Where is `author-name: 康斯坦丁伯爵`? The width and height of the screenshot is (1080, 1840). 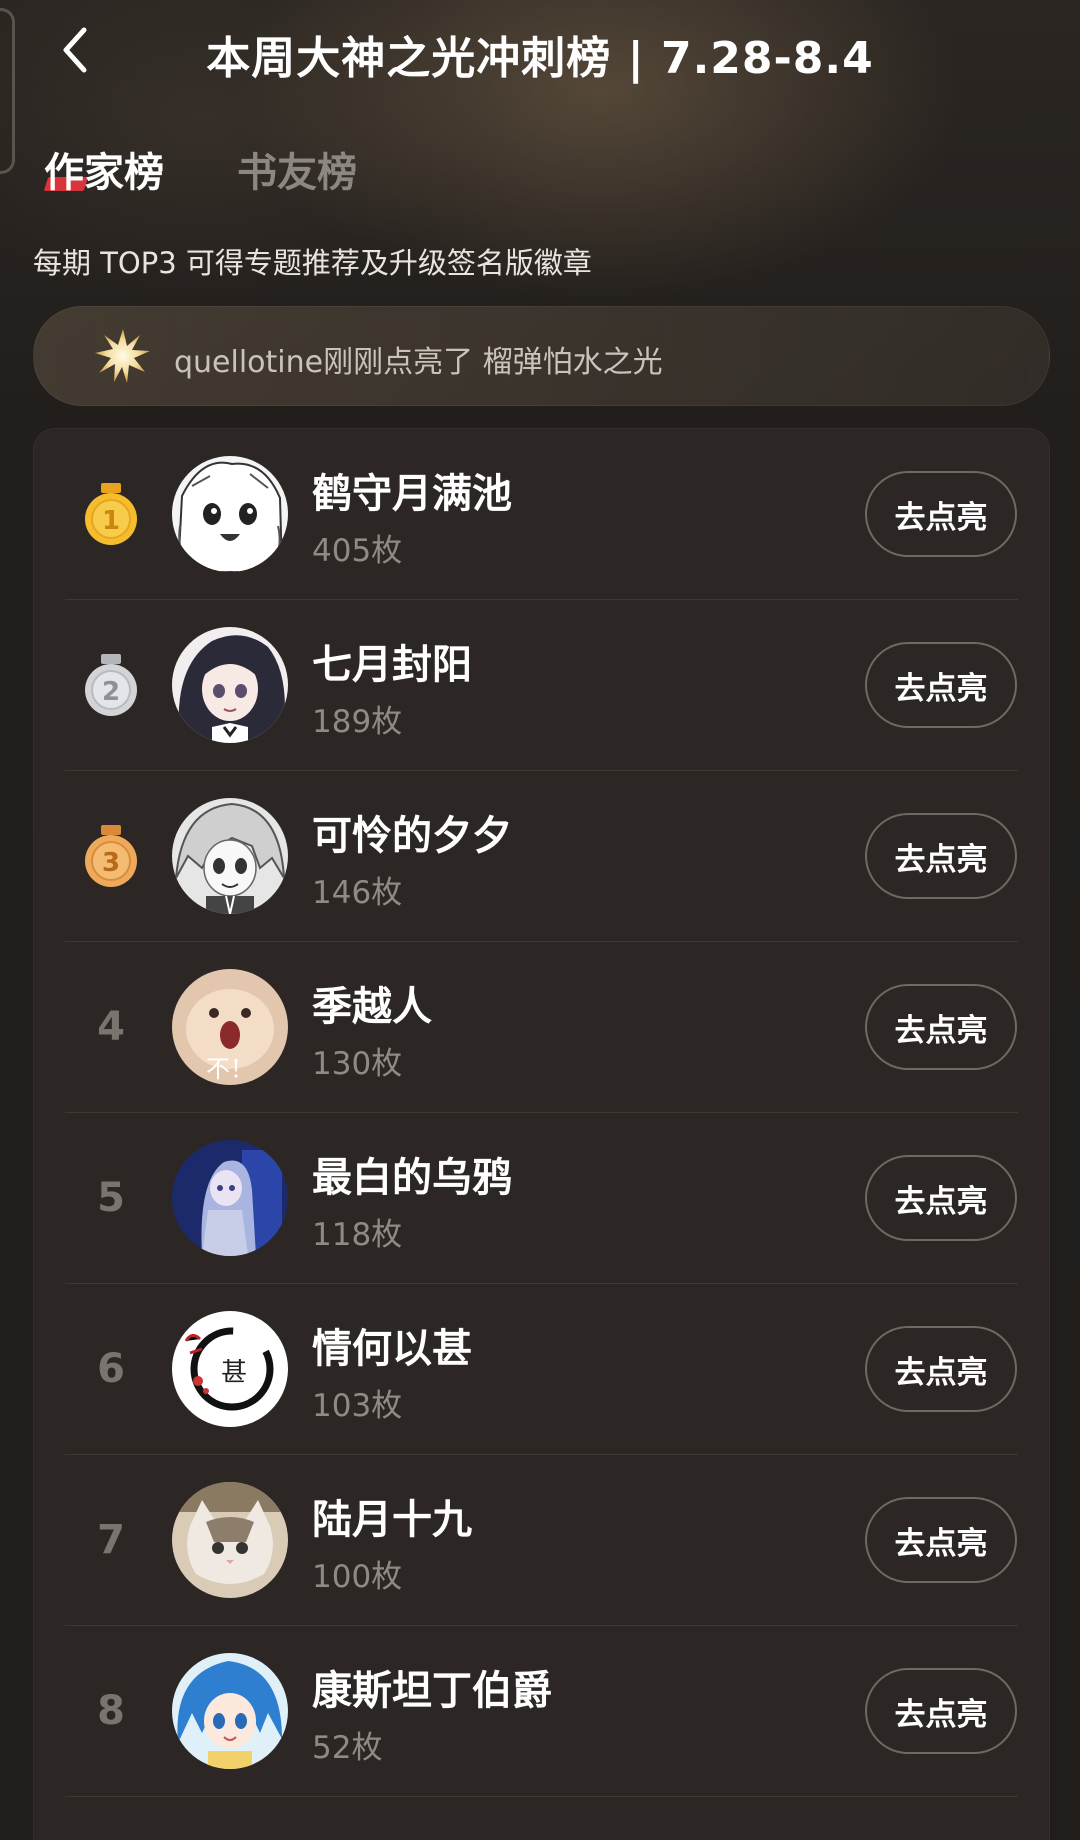 author-name: 康斯坦丁伯爵 is located at coordinates (432, 1687).